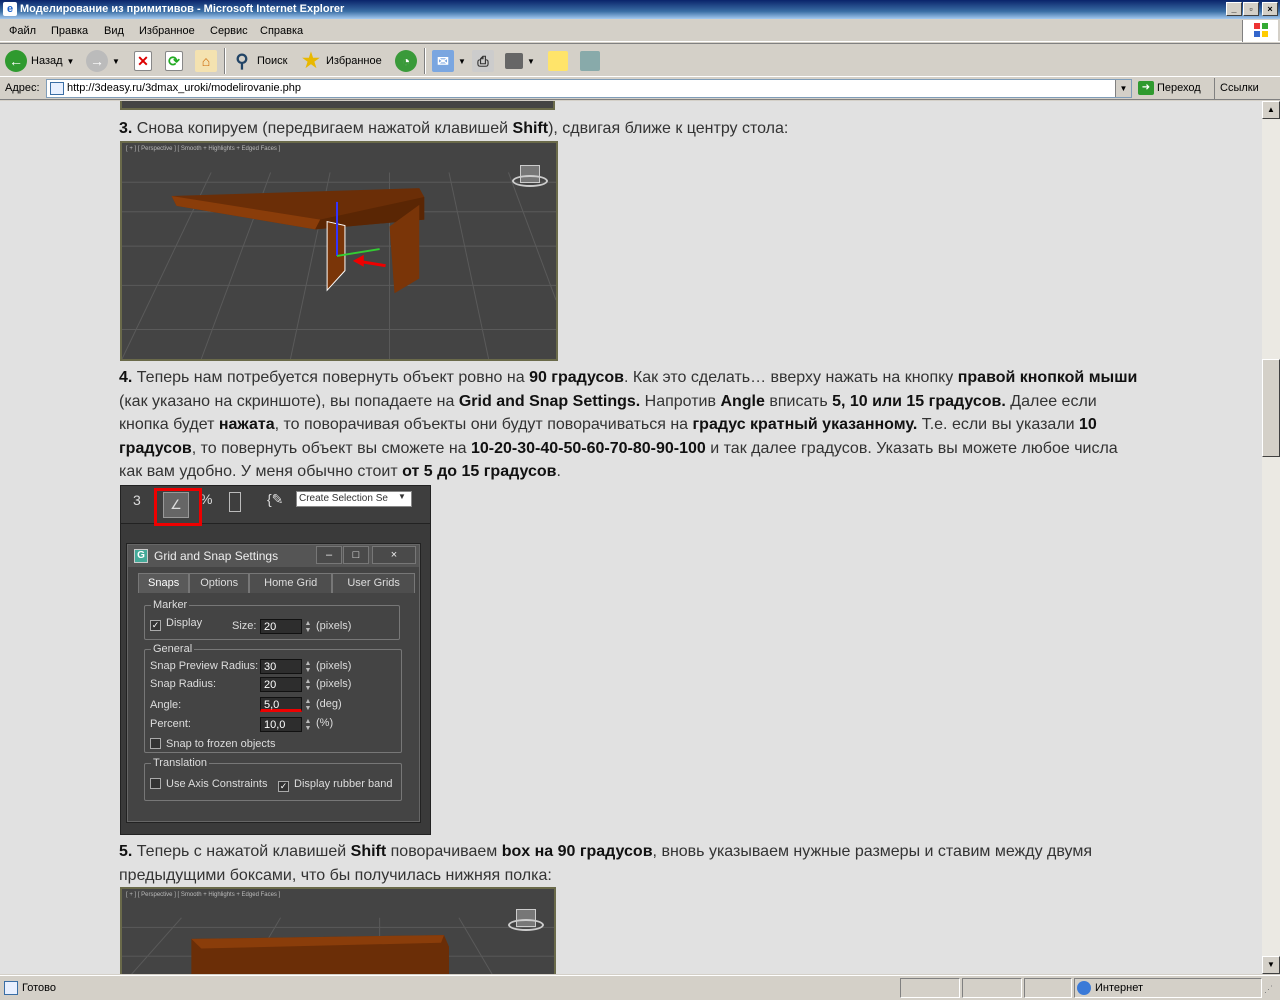 This screenshot has height=1000, width=1280. What do you see at coordinates (356, 555) in the screenshot?
I see `dialog-maximize-button: □` at bounding box center [356, 555].